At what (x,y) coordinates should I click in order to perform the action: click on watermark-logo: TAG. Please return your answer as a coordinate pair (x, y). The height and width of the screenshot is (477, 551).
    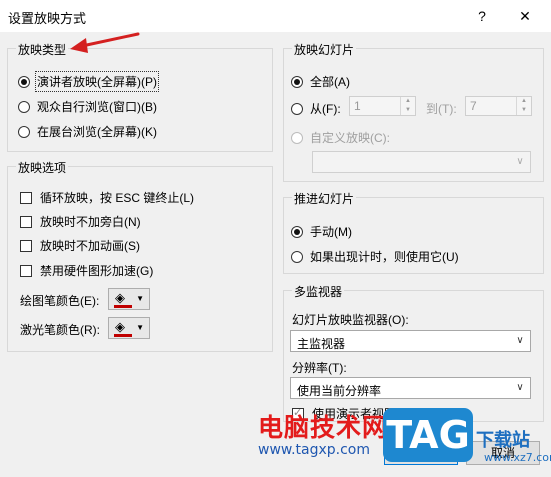
    Looking at the image, I should click on (428, 435).